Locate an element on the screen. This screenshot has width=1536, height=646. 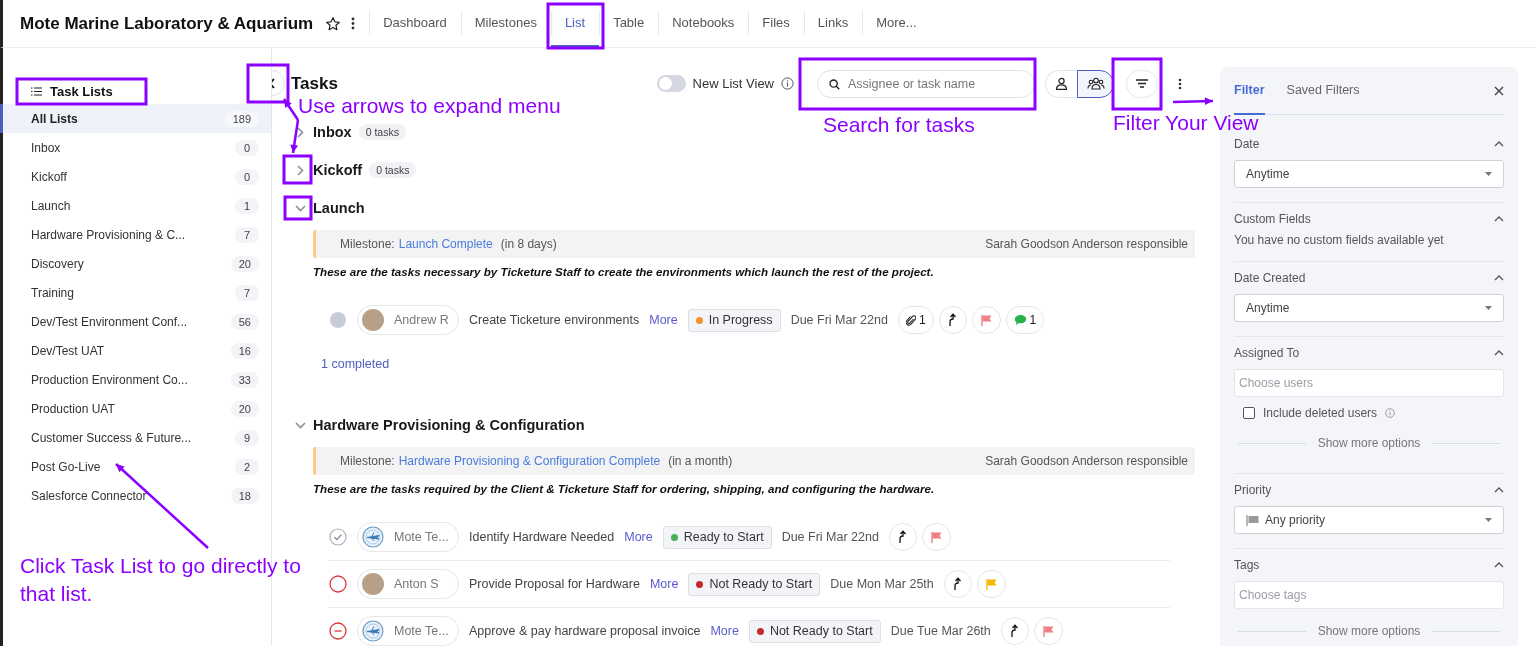
filter-tab: Saved Filters is located at coordinates (1323, 91).